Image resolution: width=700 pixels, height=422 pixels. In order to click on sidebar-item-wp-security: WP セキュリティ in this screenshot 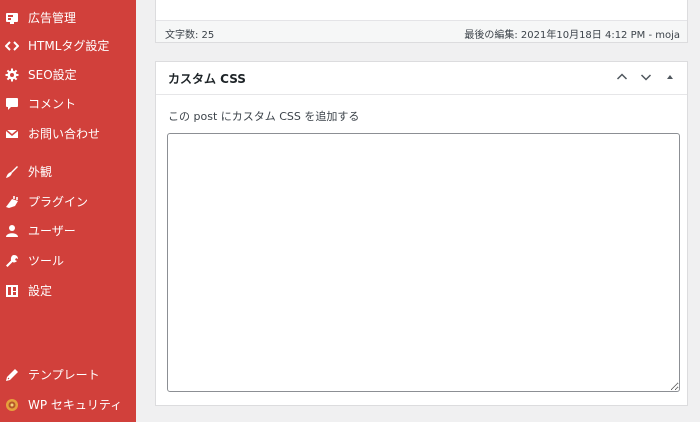, I will do `click(68, 405)`.